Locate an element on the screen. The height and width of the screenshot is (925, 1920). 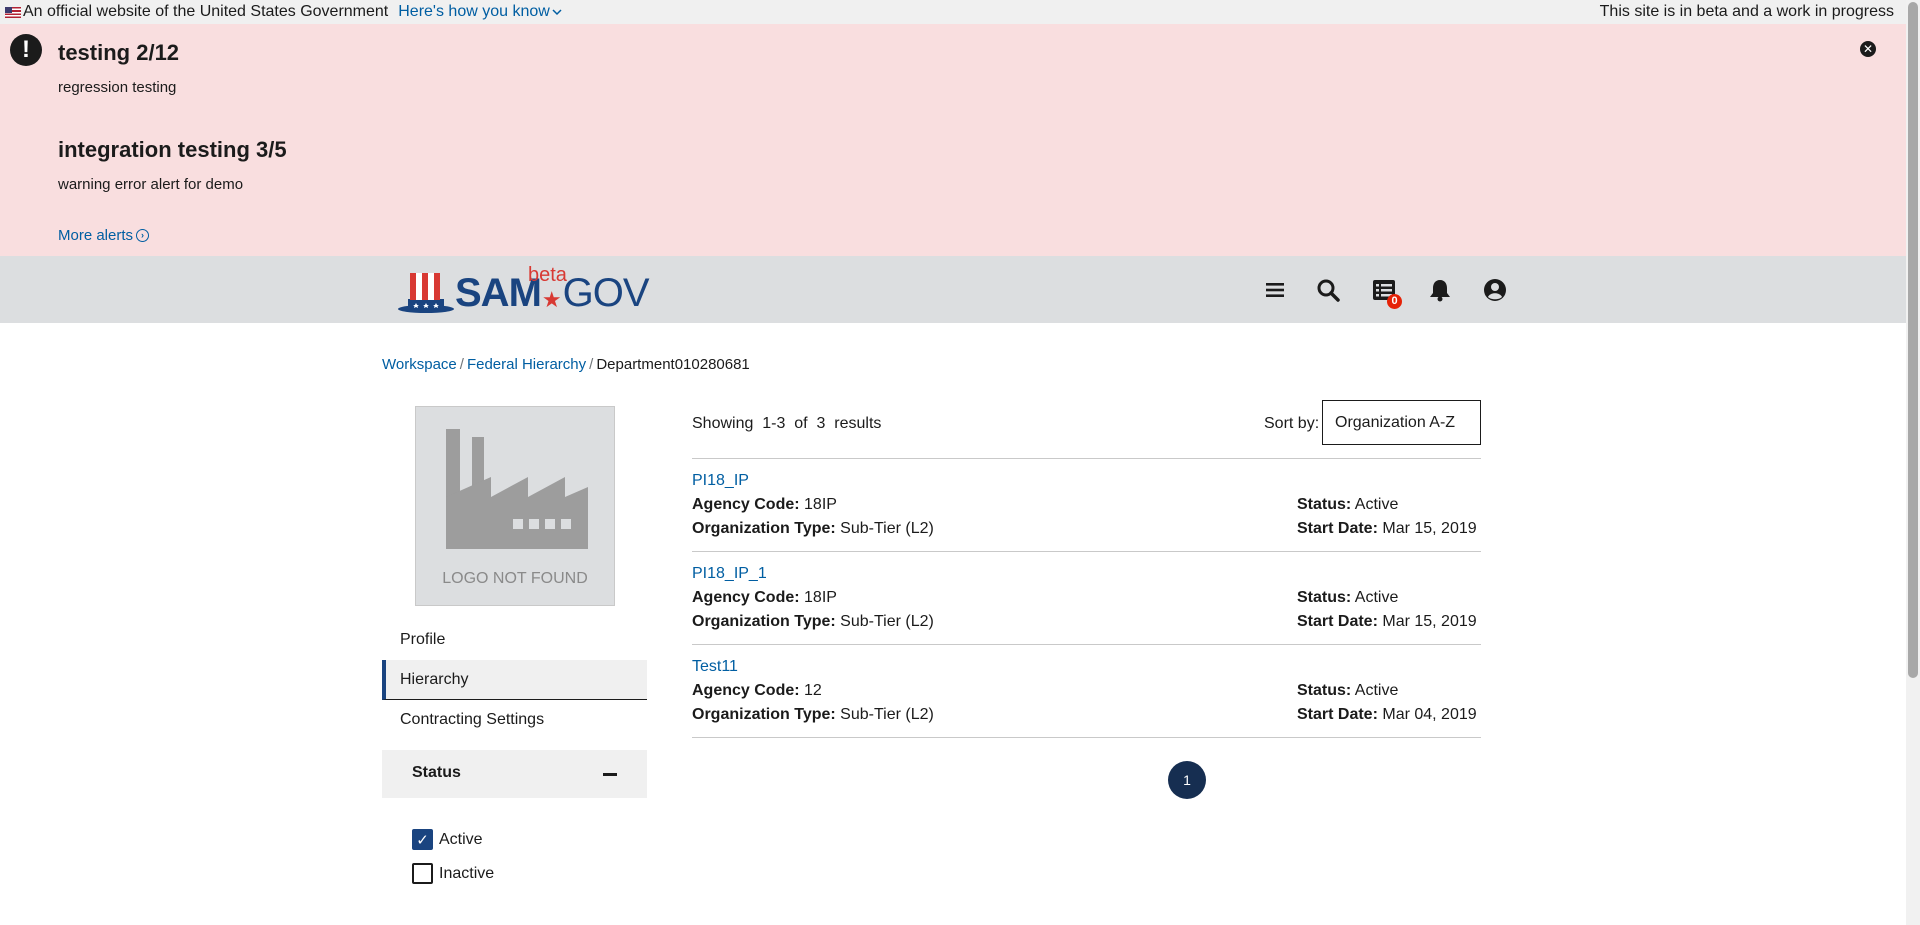
heres-how-you-know-link: Here's how you know is located at coordinates (480, 12).